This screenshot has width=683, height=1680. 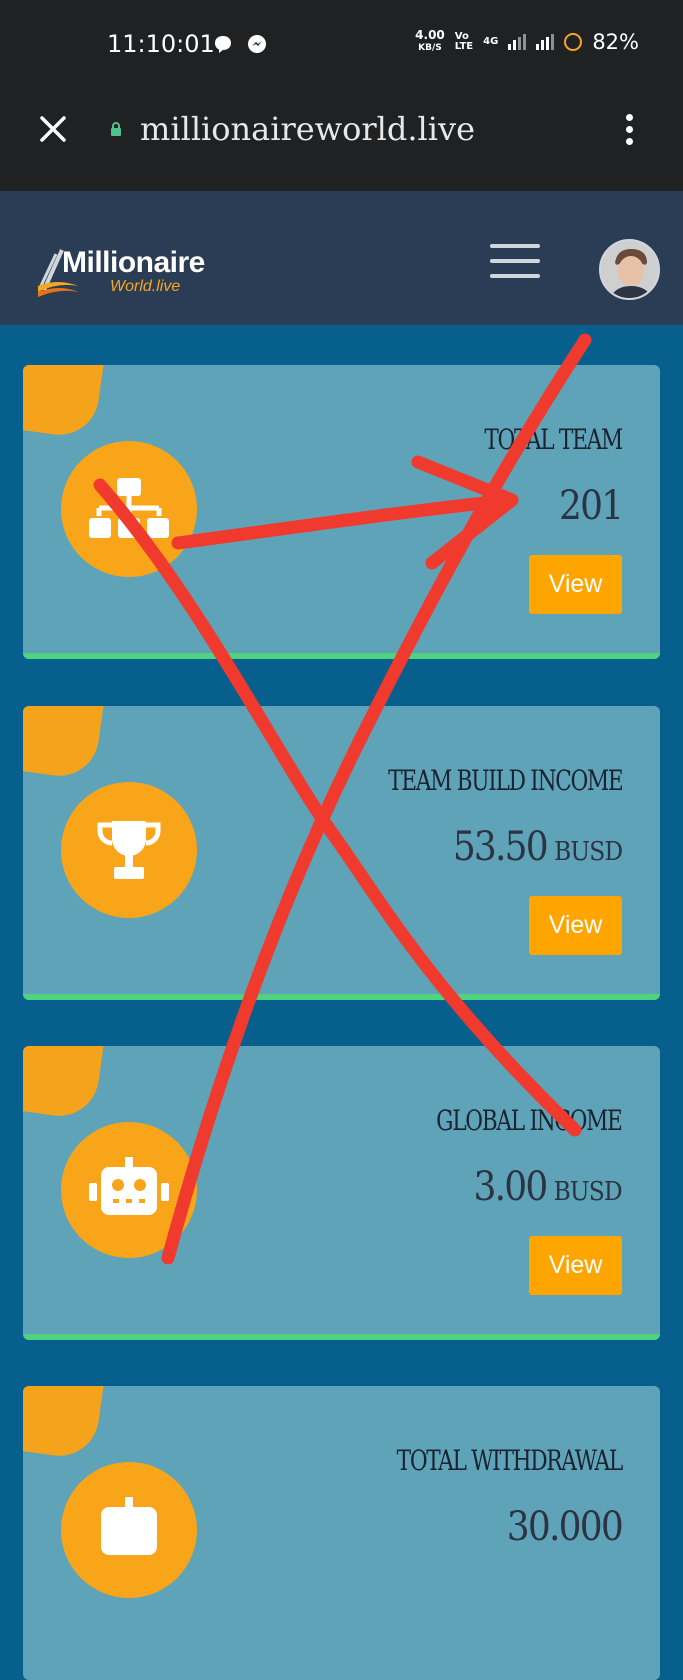 I want to click on lock-icon, so click(x=116, y=129).